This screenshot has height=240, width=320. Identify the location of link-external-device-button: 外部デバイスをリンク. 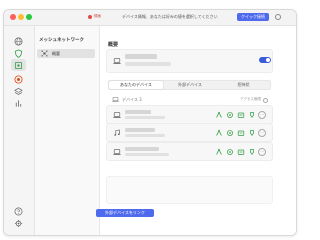
(125, 213).